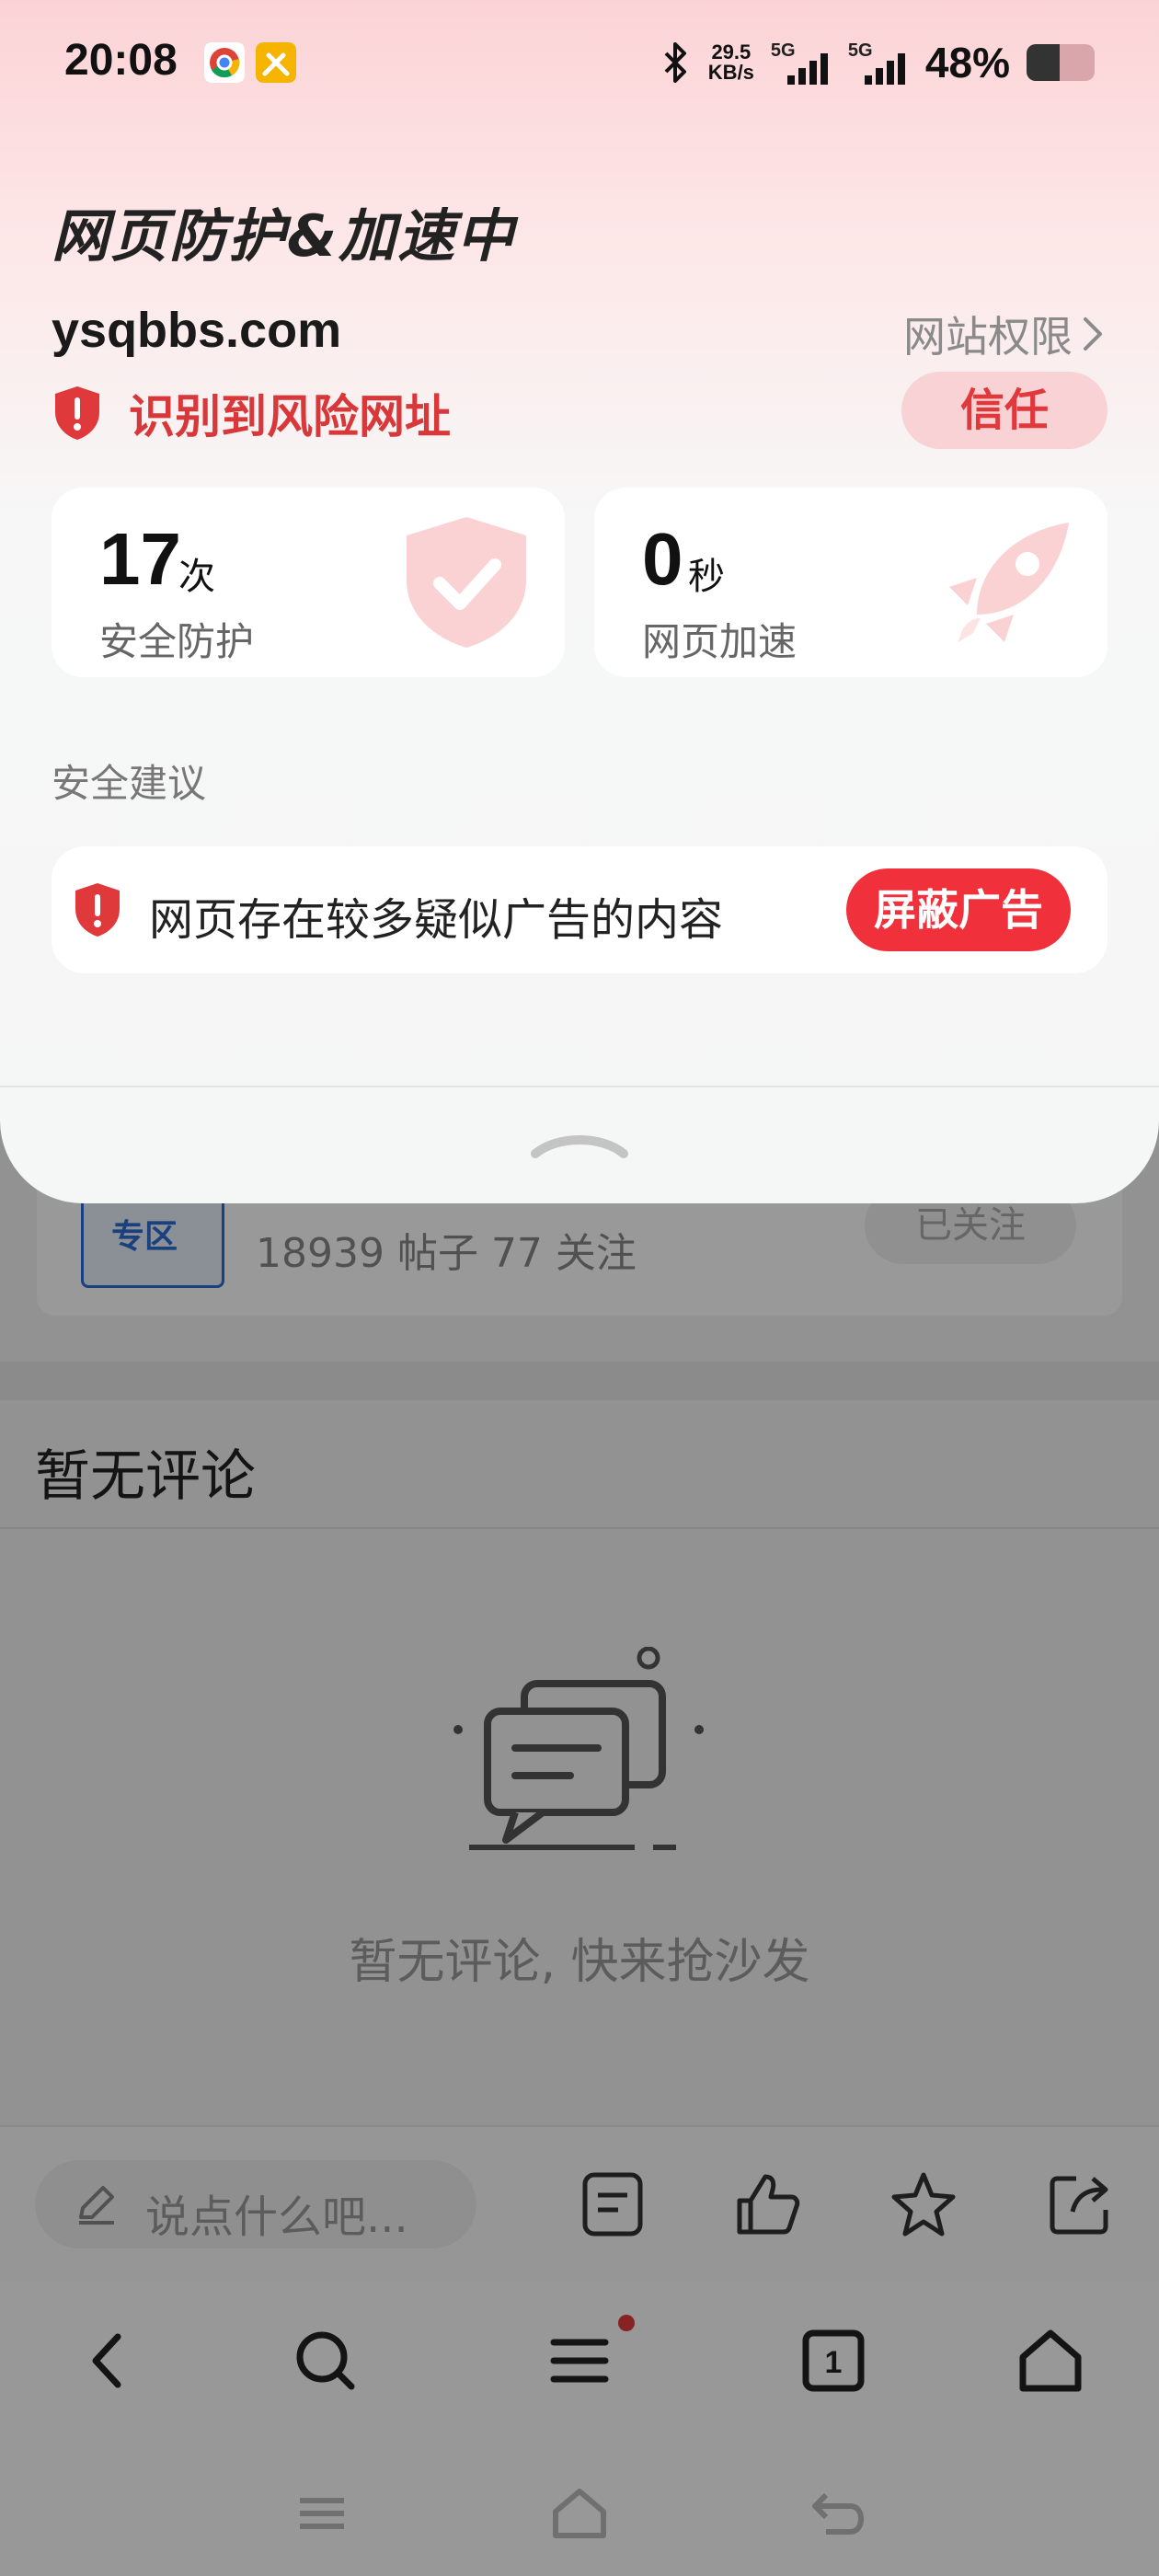 This screenshot has width=1159, height=2576. What do you see at coordinates (1009, 582) in the screenshot?
I see `rocket-icon` at bounding box center [1009, 582].